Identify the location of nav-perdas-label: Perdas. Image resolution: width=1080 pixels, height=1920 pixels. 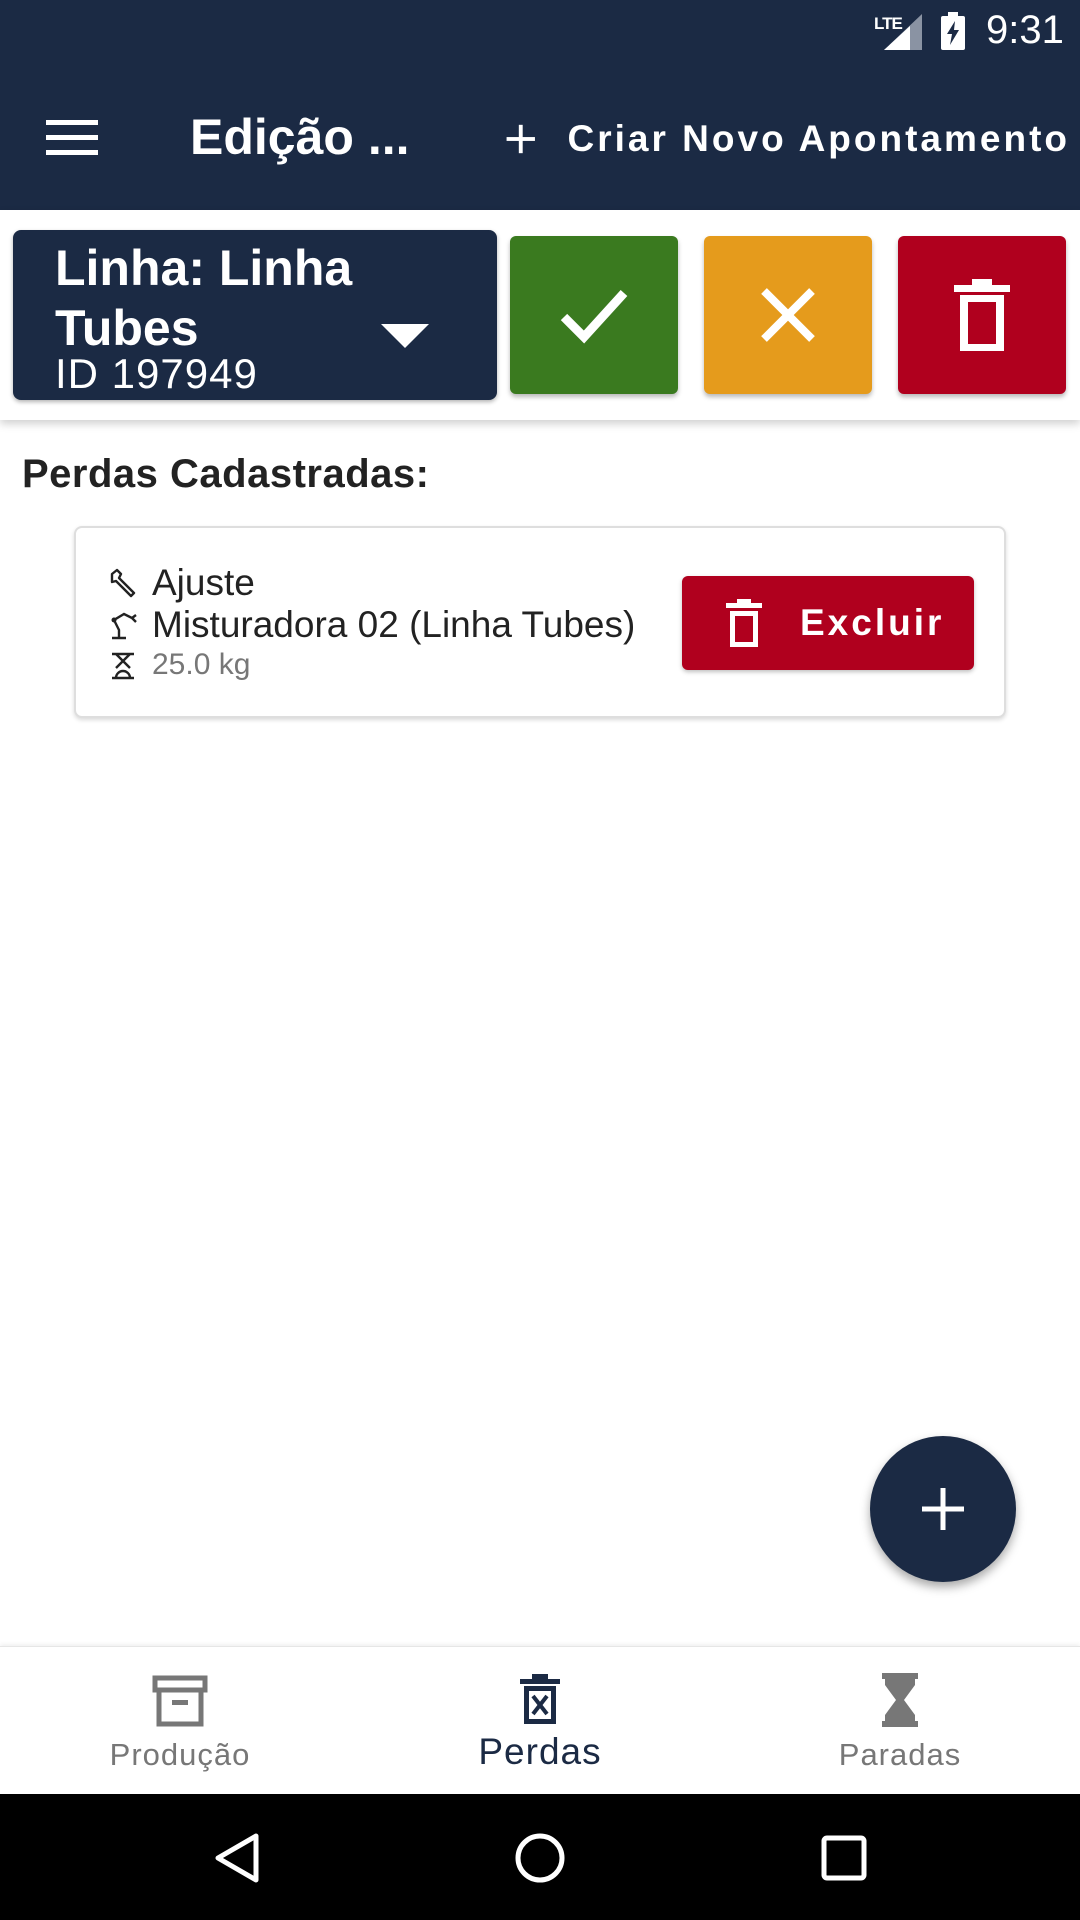
(540, 1751).